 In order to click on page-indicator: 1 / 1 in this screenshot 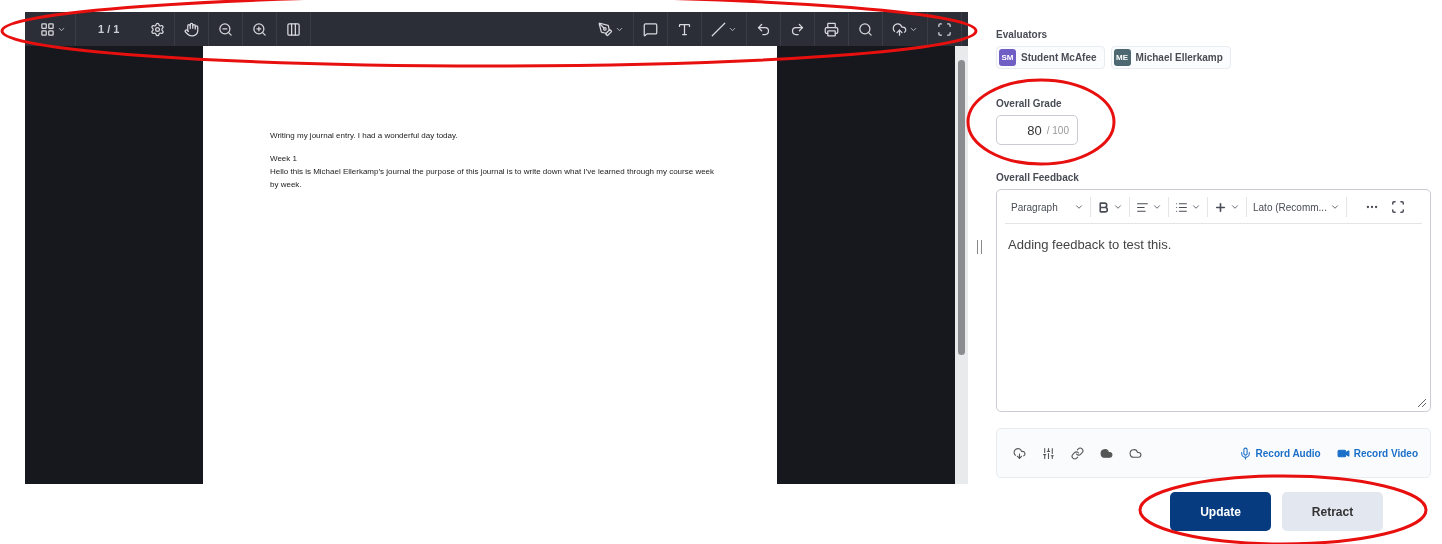, I will do `click(109, 29)`.